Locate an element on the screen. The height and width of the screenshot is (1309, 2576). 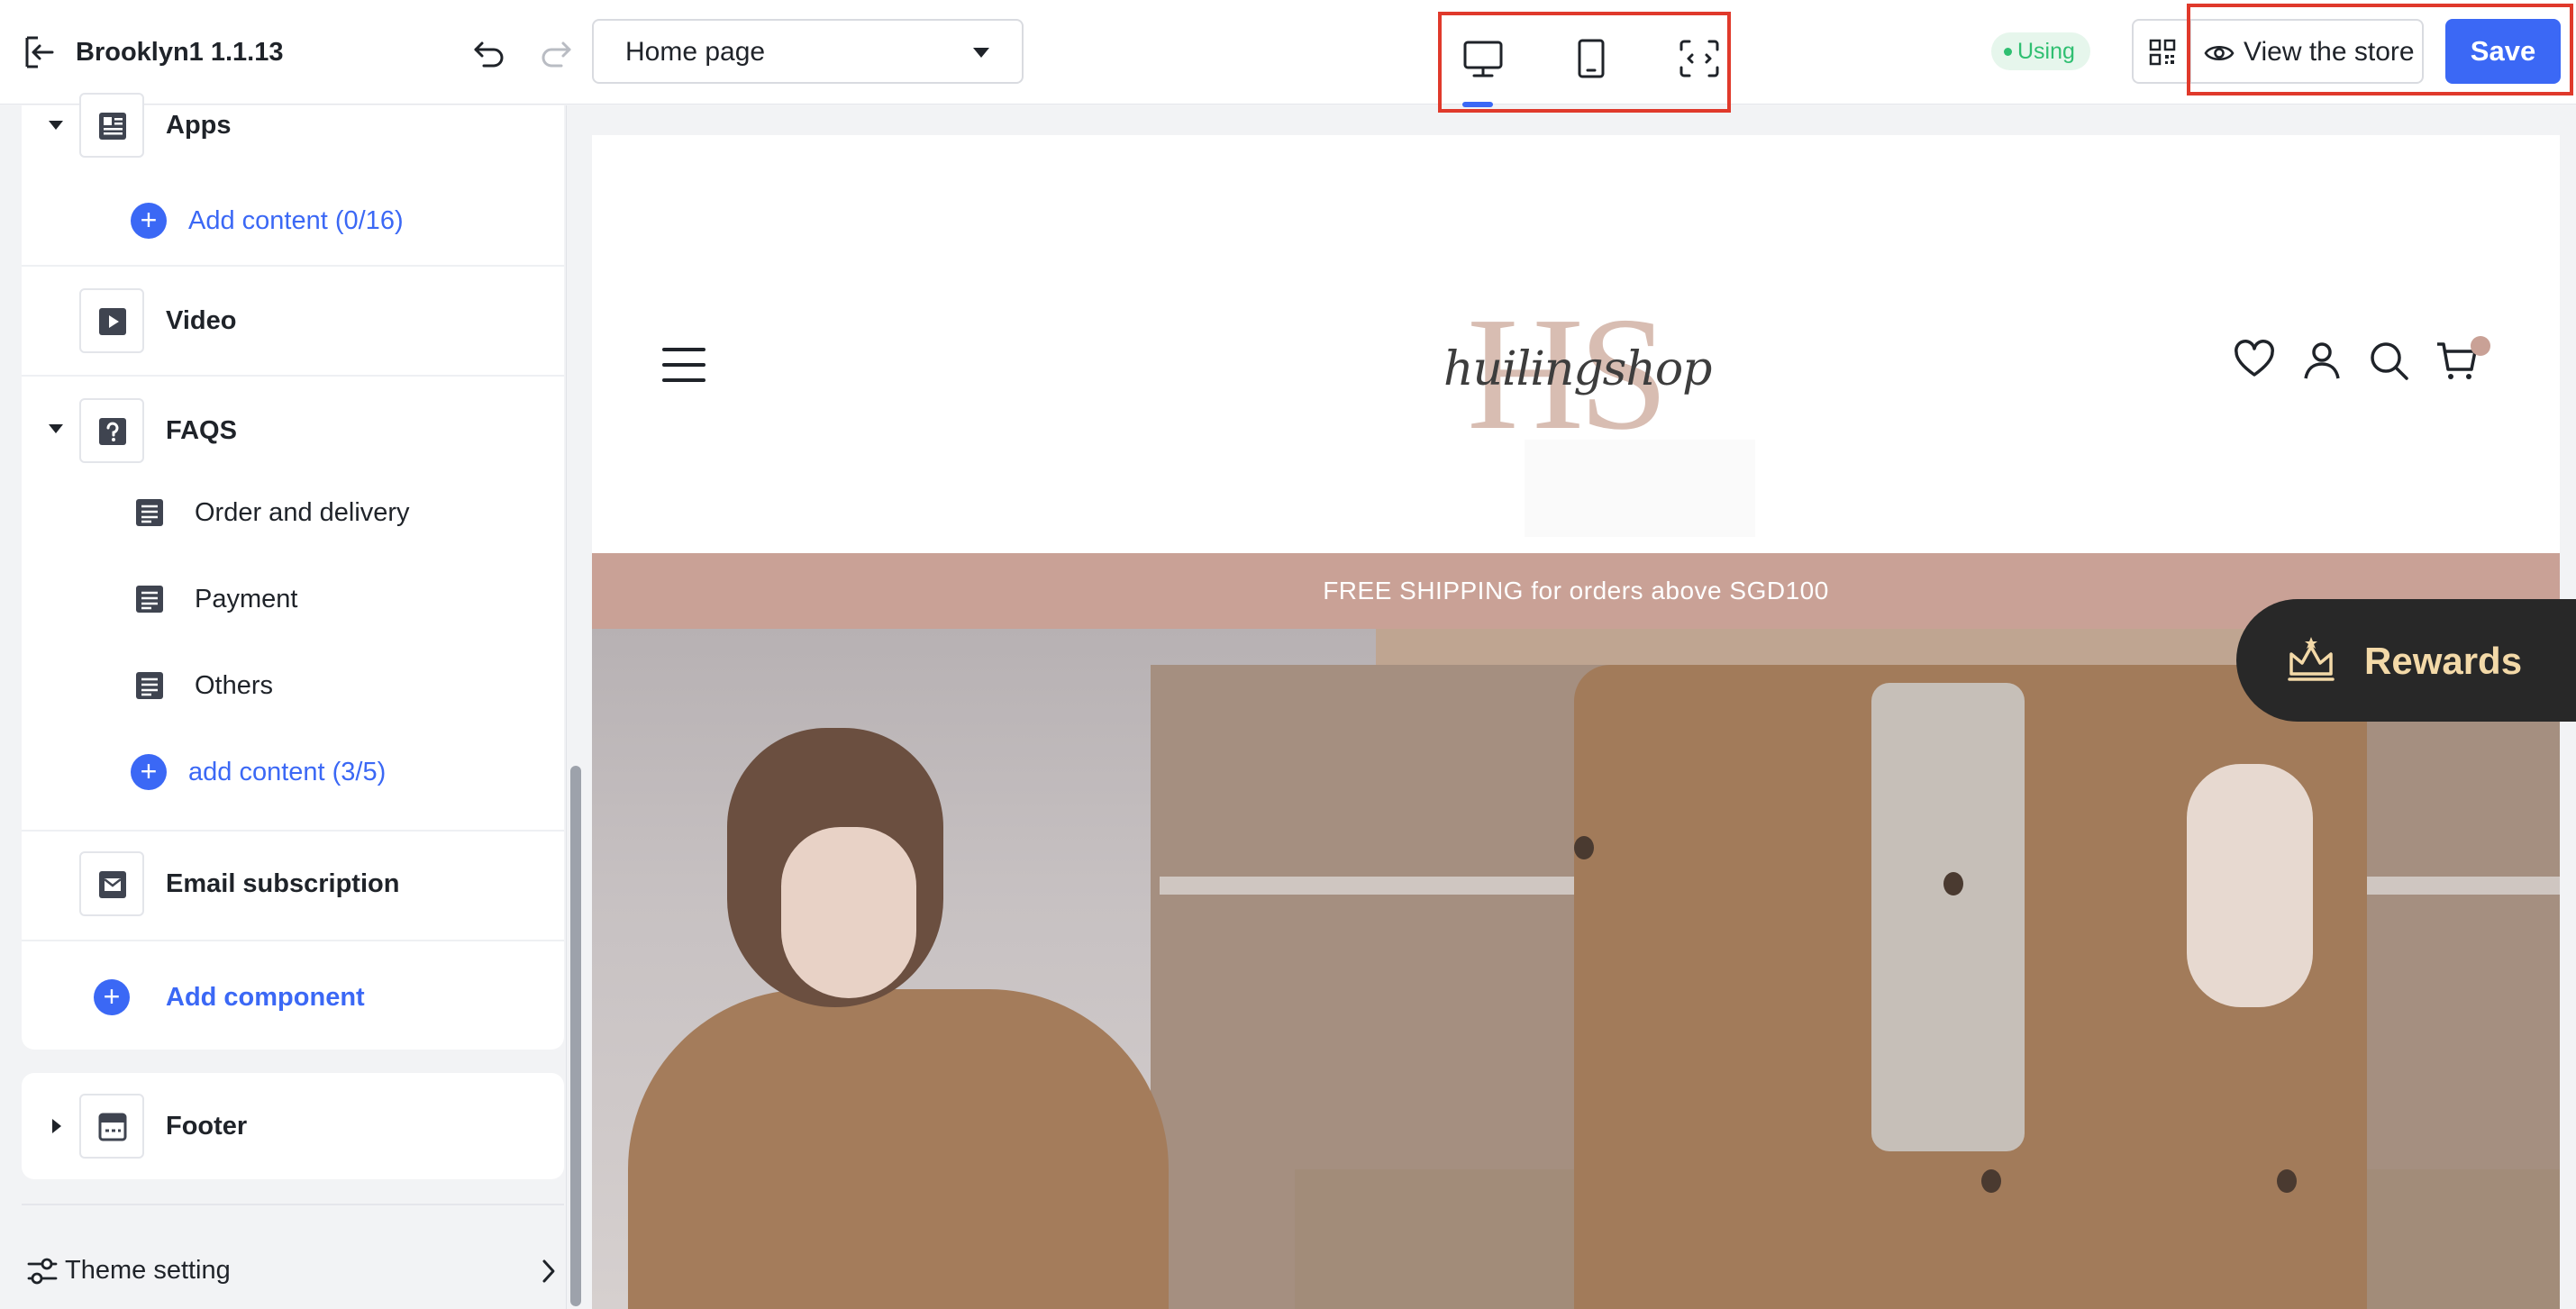
status-badge: Using is located at coordinates (2040, 51).